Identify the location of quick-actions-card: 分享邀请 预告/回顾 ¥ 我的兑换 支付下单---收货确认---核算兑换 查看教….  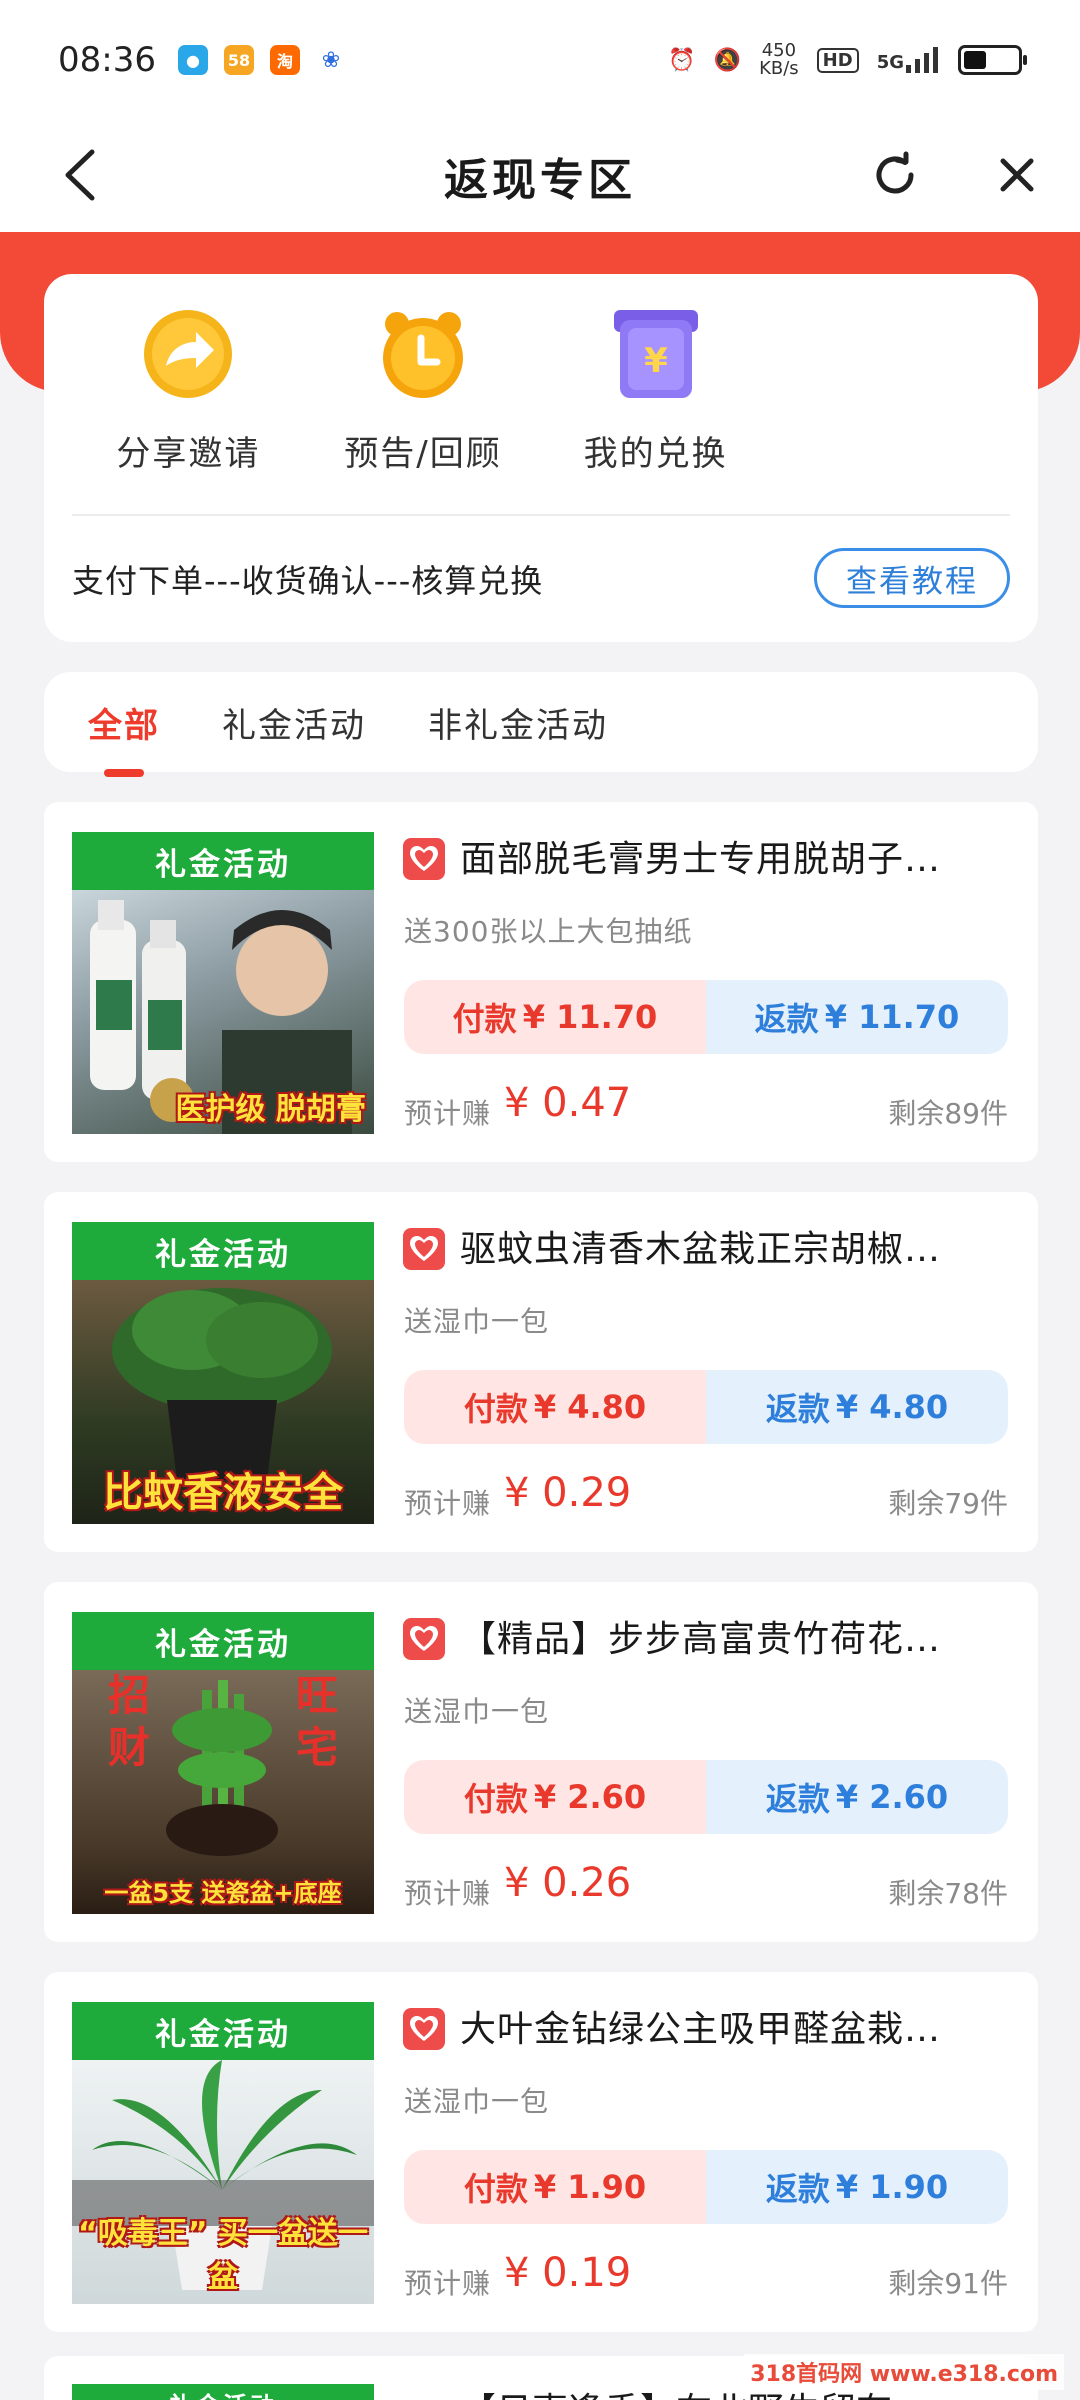
(541, 458).